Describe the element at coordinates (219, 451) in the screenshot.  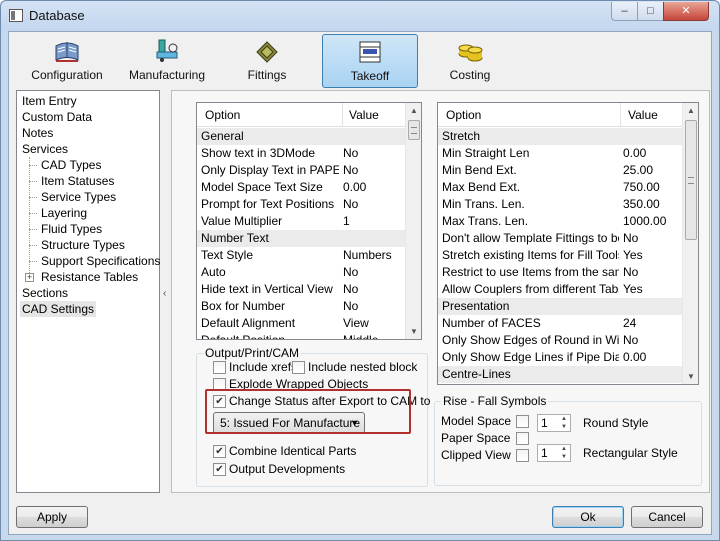
I see `combine-identical-checkbox` at that location.